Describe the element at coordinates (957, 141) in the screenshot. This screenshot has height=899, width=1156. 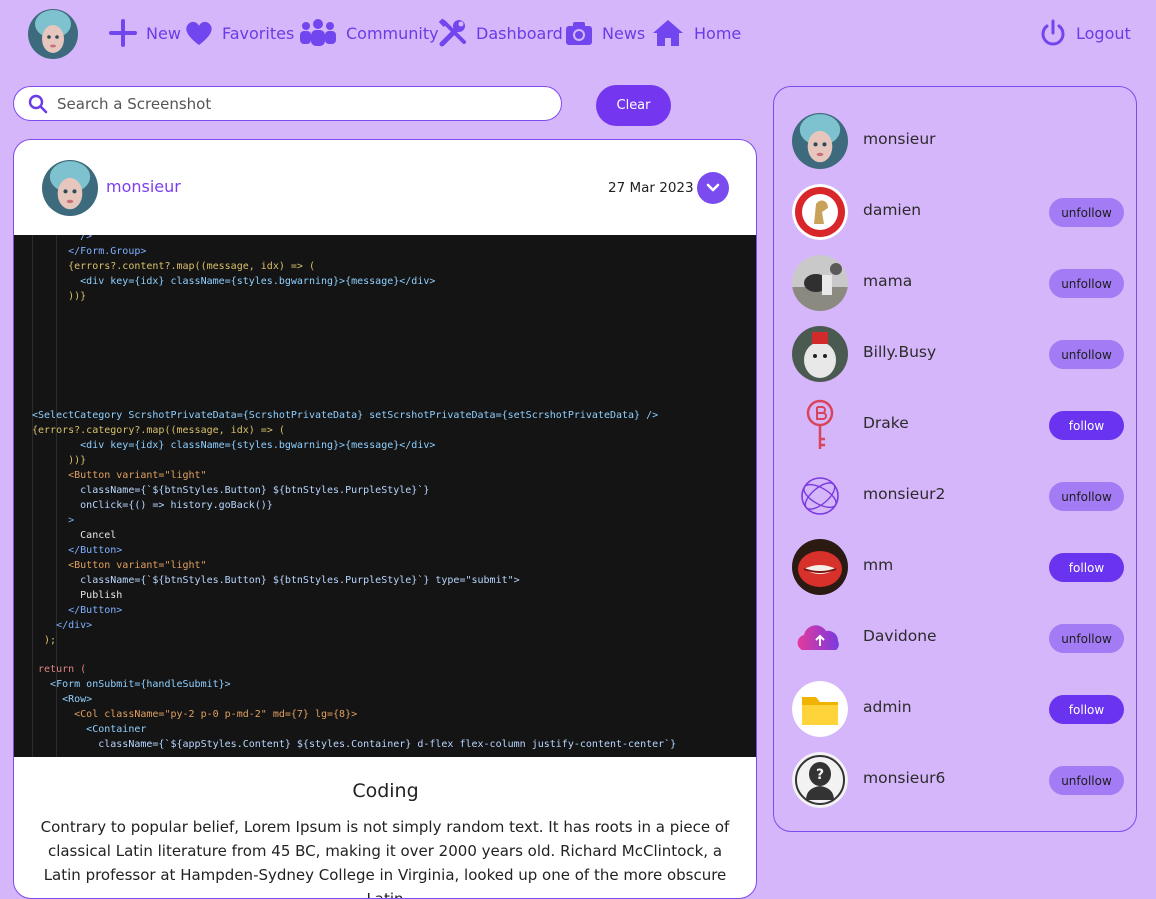
I see `user-row: monsieur` at that location.